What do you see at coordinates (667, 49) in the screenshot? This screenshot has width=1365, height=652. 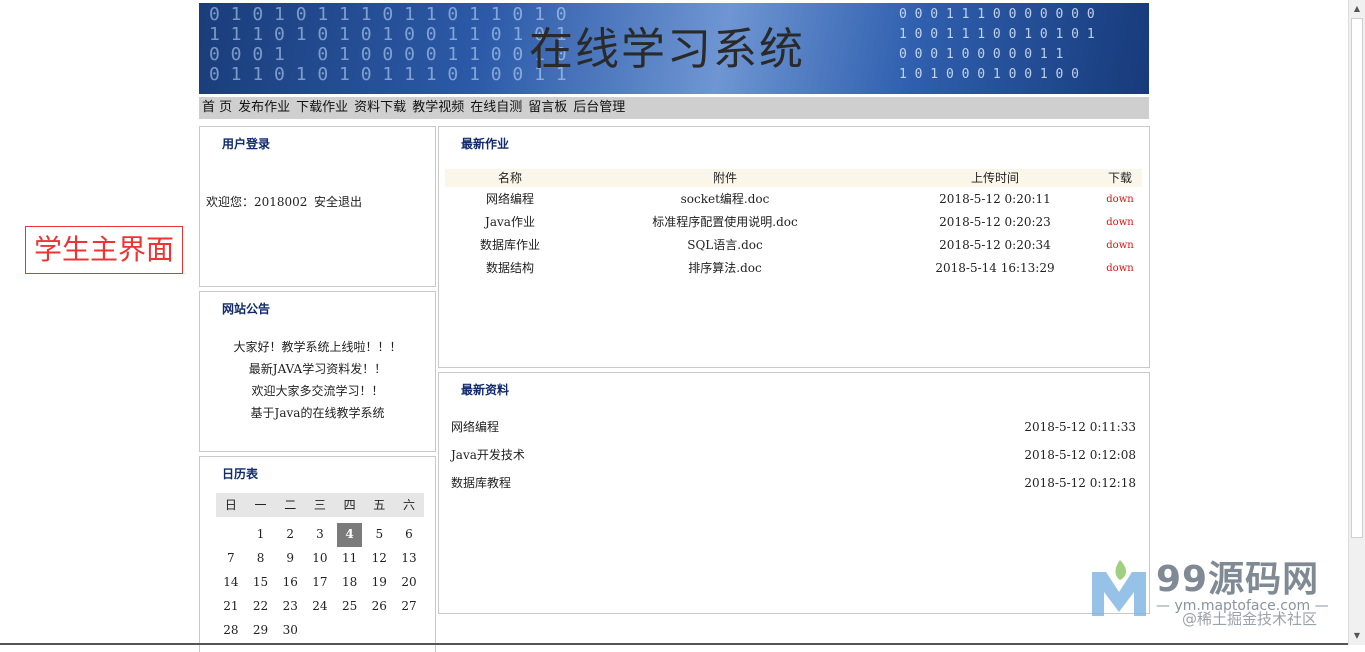 I see `site-title: 在线学习系统` at bounding box center [667, 49].